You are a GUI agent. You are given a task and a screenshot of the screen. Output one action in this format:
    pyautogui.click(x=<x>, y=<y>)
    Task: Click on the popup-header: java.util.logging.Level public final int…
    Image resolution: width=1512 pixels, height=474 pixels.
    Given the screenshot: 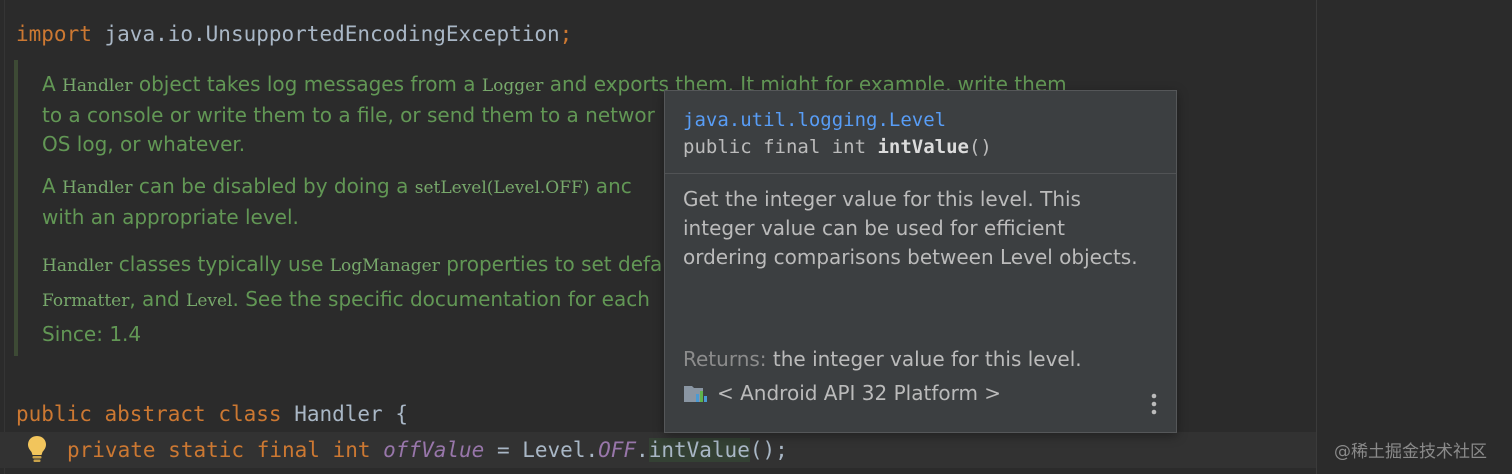 What is the action you would take?
    pyautogui.click(x=920, y=132)
    